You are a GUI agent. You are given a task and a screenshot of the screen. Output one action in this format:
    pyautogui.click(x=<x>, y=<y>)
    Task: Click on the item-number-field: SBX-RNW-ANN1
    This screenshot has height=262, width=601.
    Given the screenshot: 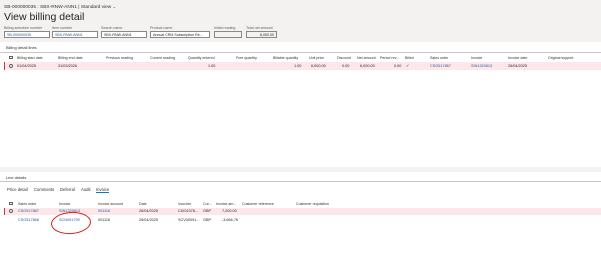 What is the action you would take?
    pyautogui.click(x=75, y=34)
    